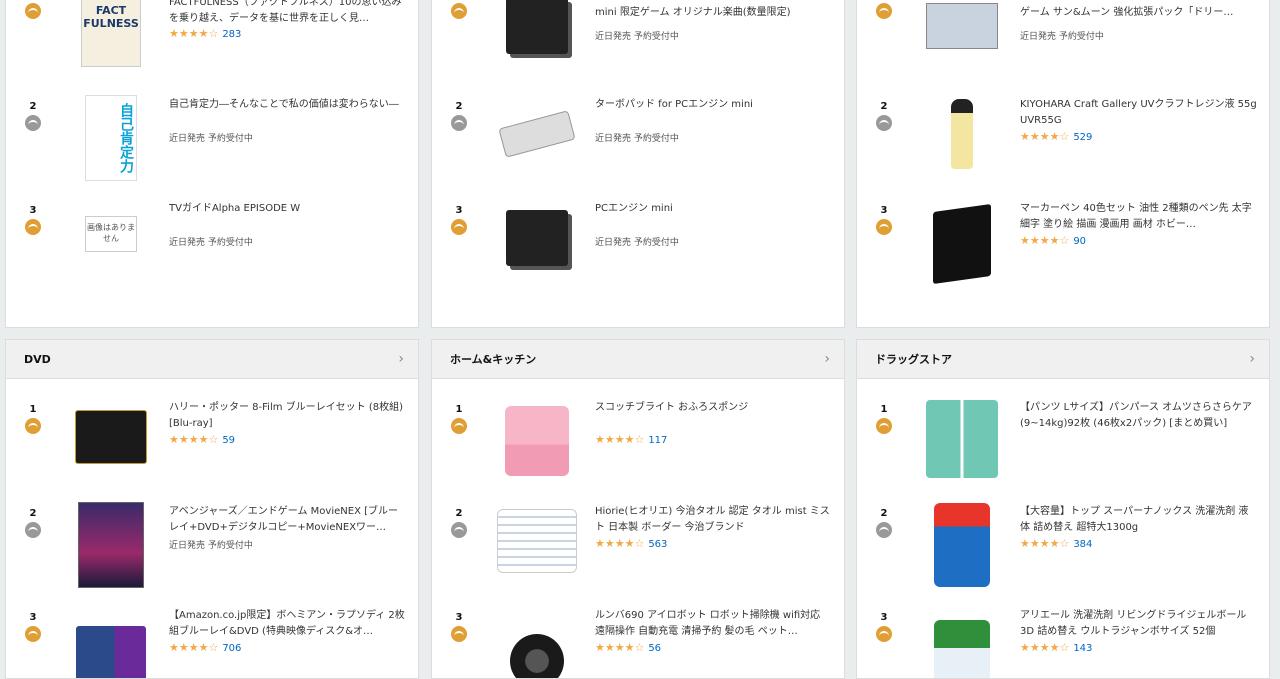  Describe the element at coordinates (1138, 520) in the screenshot. I see `product-title: 【大容量】トップ スーパーナノックス 洗濯洗剤 液体 詰め替え 超特大1300g` at that location.